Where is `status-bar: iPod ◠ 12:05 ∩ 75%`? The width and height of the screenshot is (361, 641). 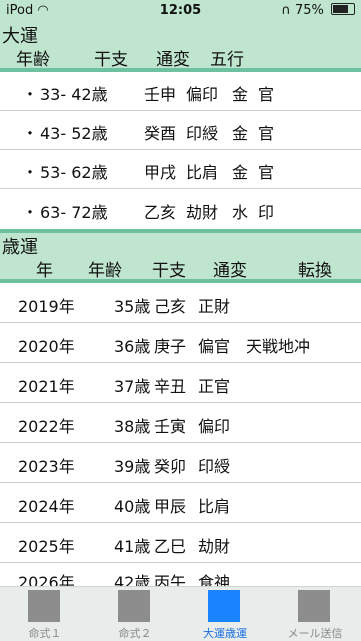 status-bar: iPod ◠ 12:05 ∩ 75% is located at coordinates (180, 11).